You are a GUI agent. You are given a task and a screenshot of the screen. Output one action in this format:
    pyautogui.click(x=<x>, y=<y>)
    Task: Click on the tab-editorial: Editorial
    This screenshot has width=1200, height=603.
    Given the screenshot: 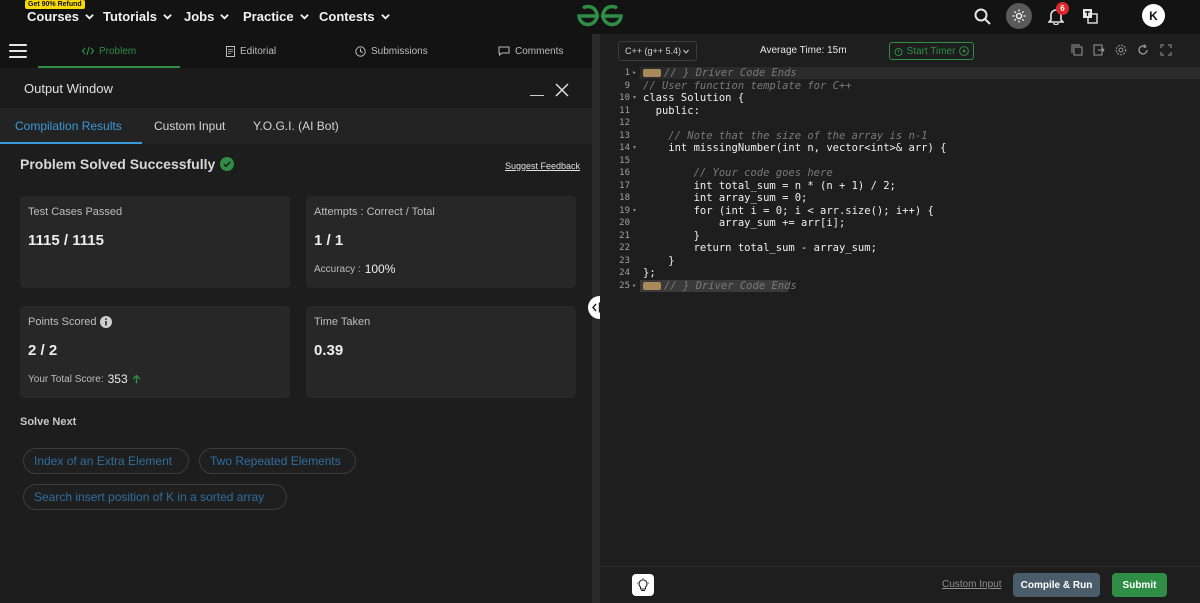 What is the action you would take?
    pyautogui.click(x=251, y=51)
    